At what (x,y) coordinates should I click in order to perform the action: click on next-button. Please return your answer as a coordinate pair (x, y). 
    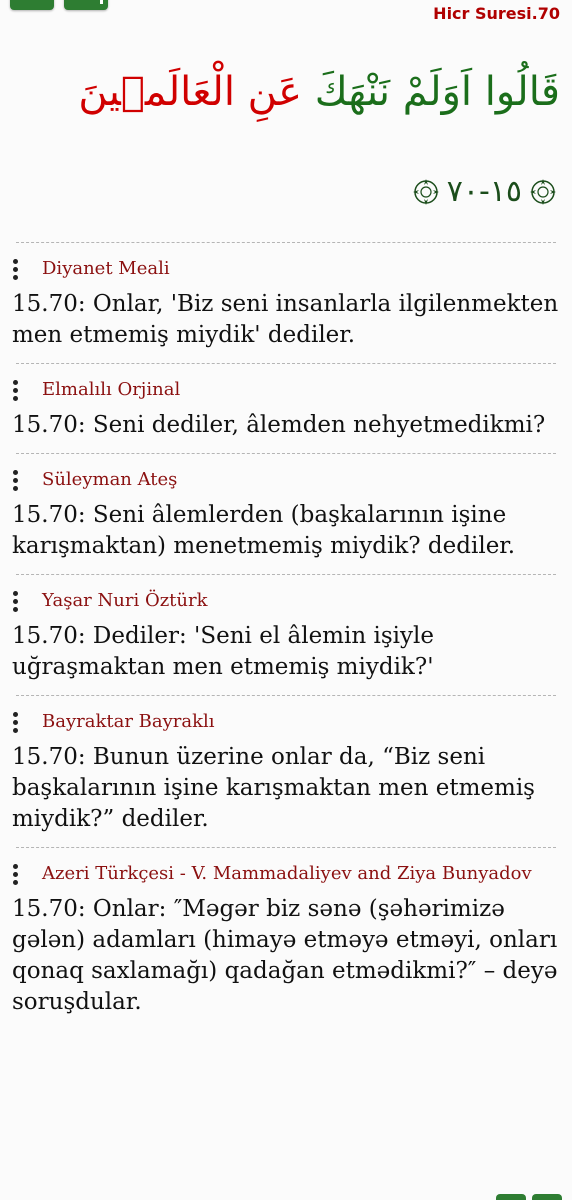
    Looking at the image, I should click on (547, 1197).